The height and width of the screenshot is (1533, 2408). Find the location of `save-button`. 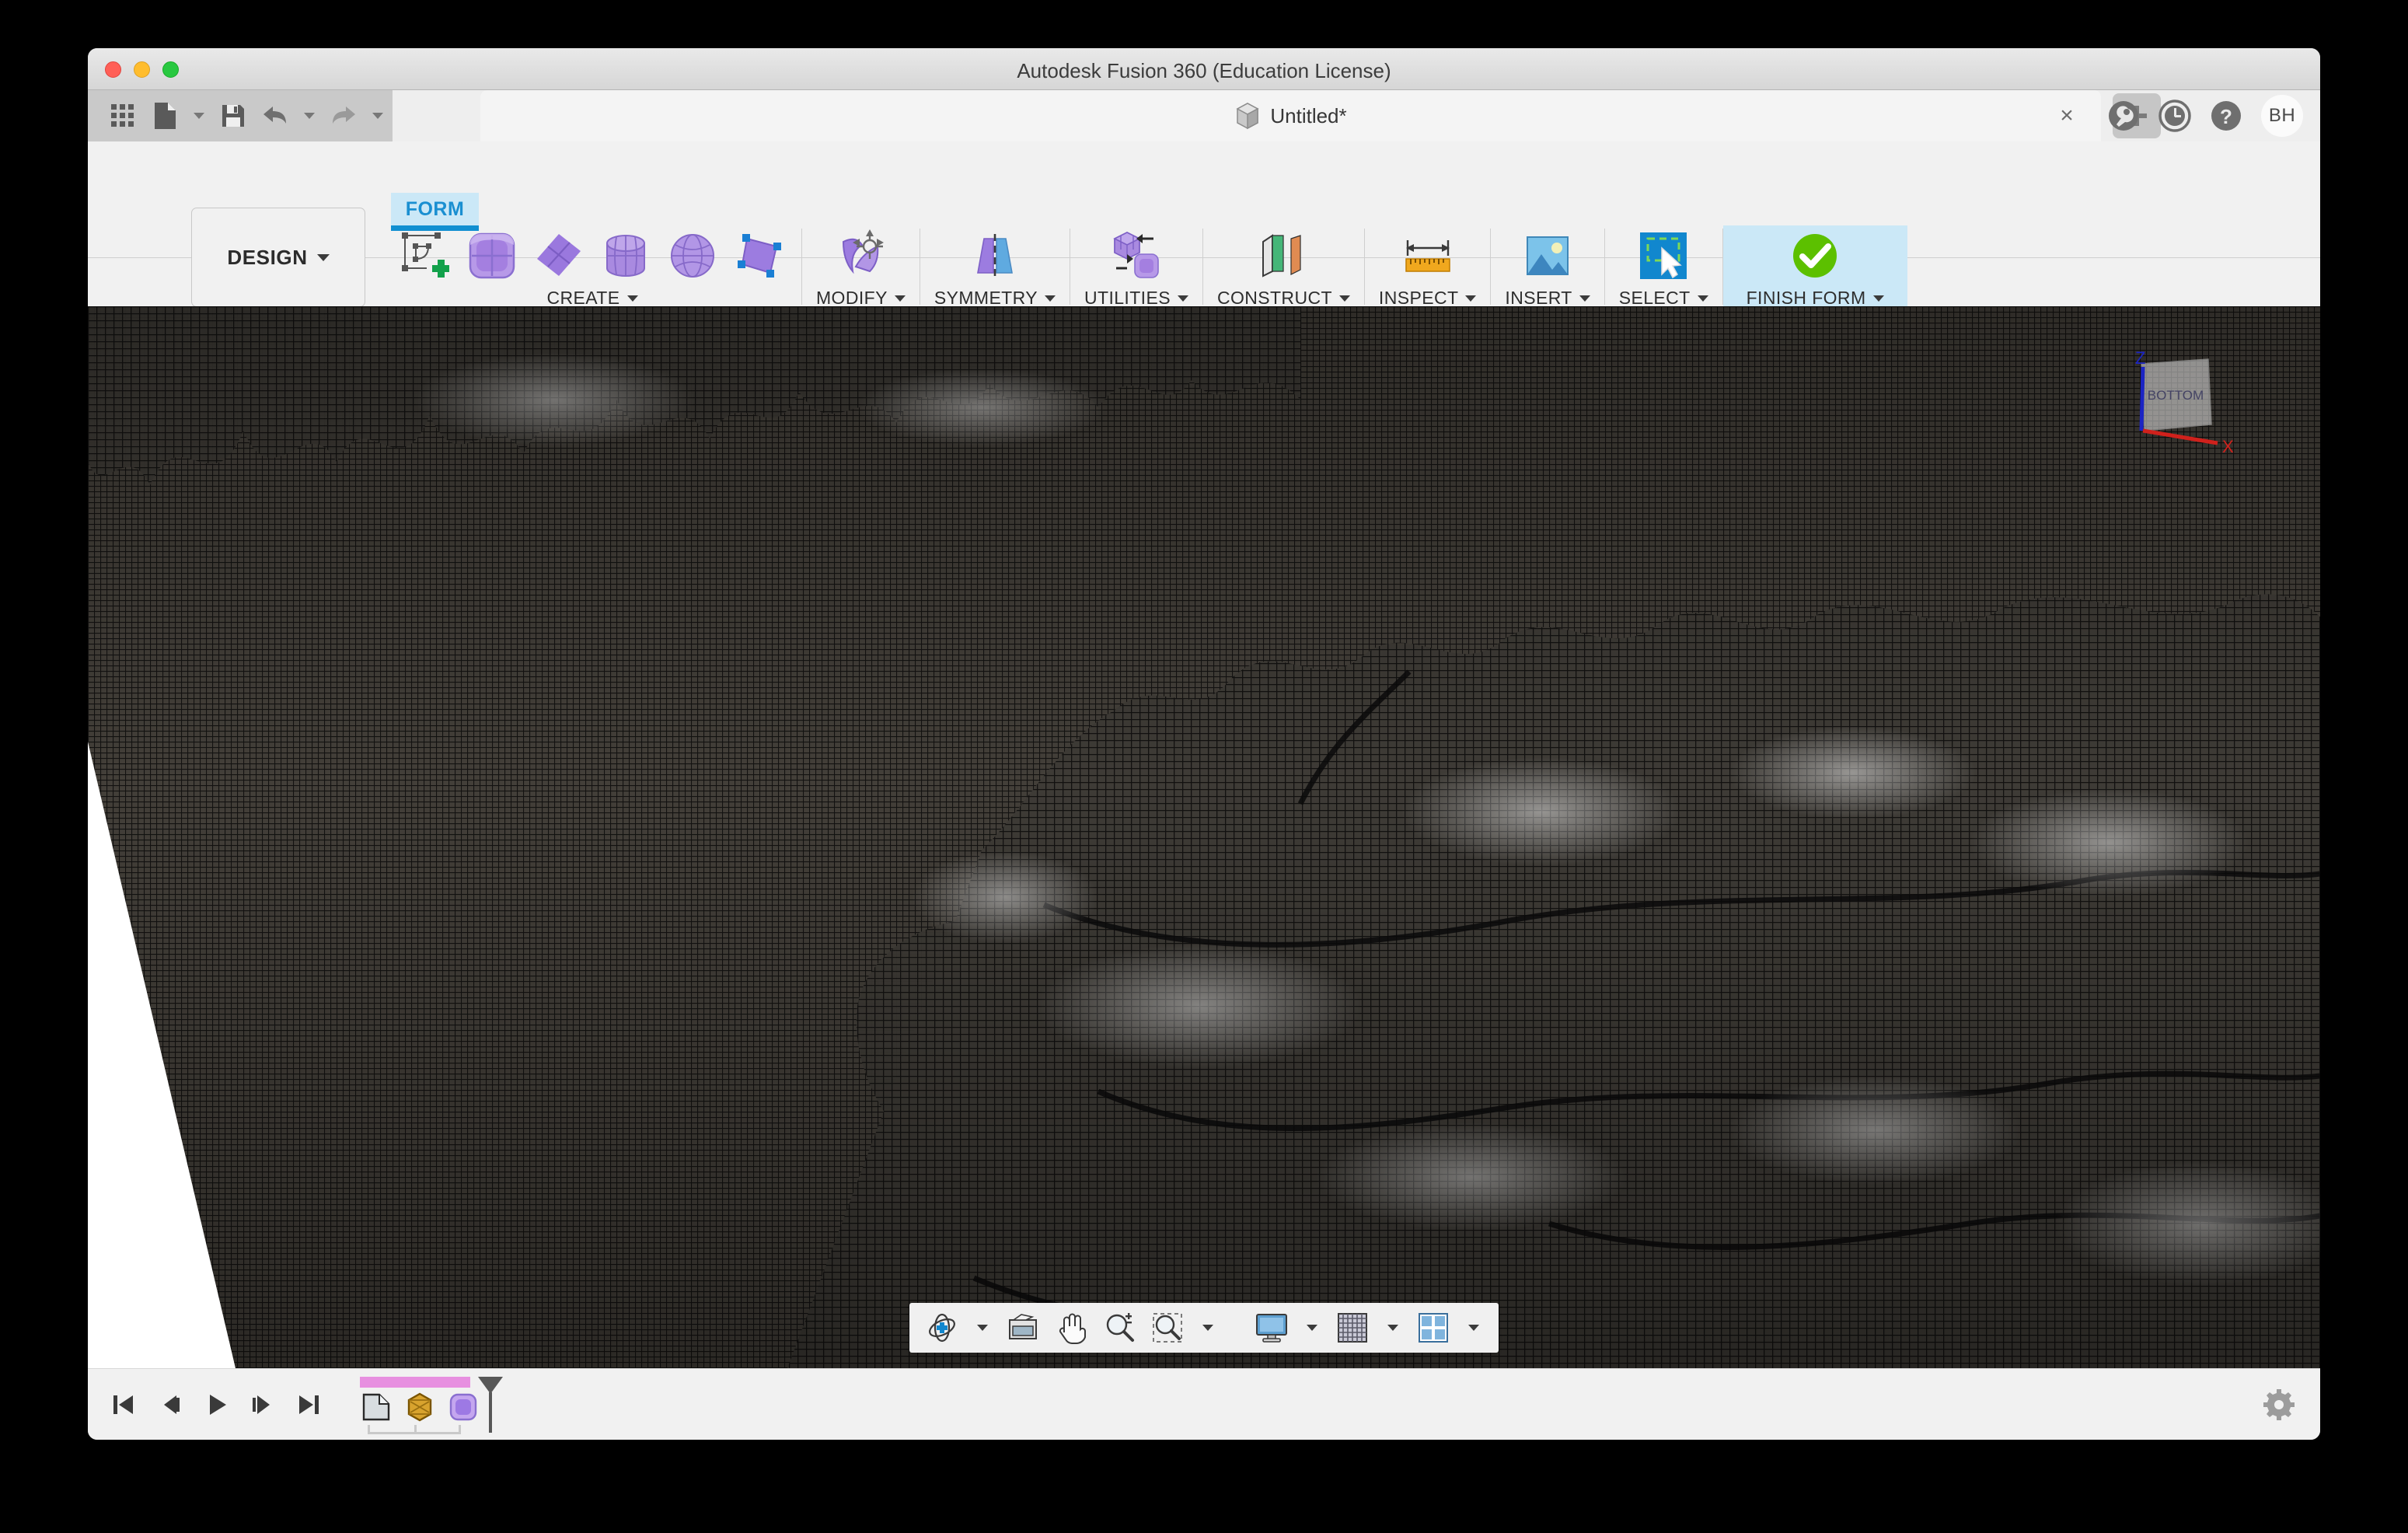

save-button is located at coordinates (233, 116).